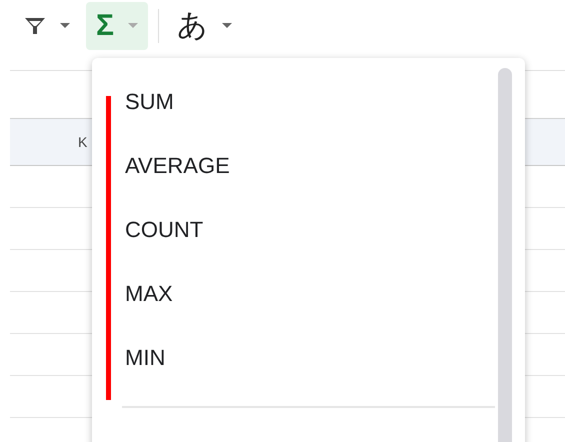 This screenshot has width=565, height=442. I want to click on menu-item: MIN, so click(129, 358).